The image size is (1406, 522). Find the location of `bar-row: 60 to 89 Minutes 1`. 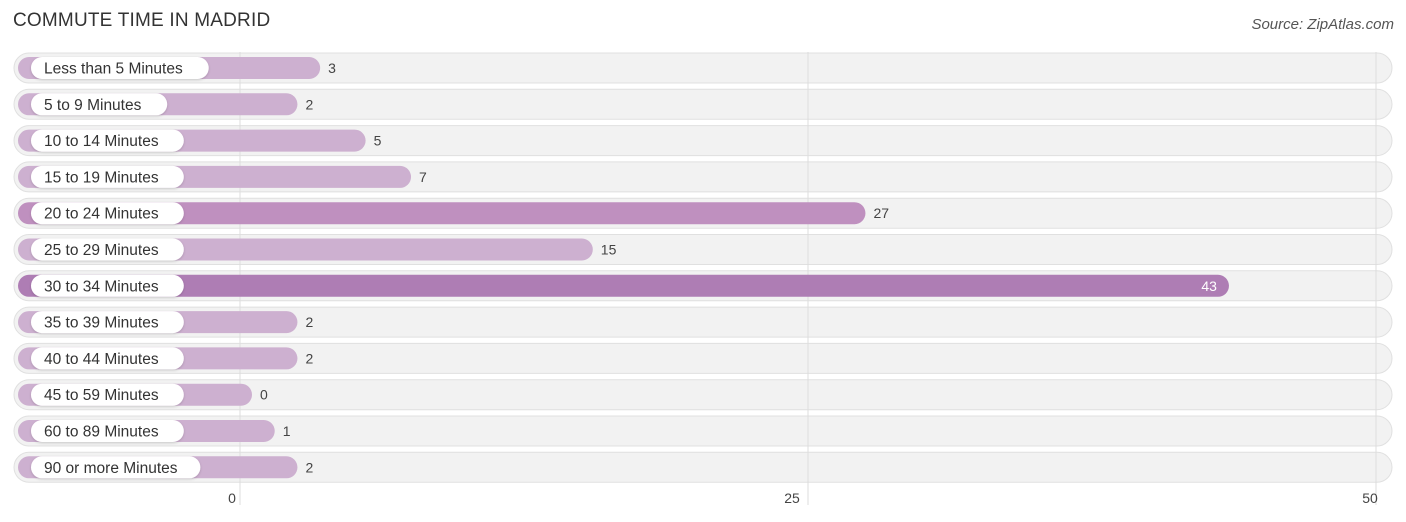

bar-row: 60 to 89 Minutes 1 is located at coordinates (154, 431).